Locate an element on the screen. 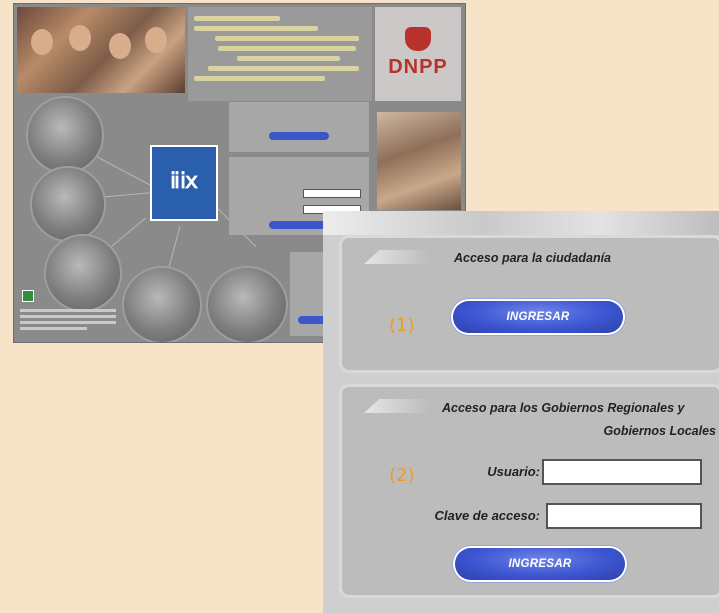  marker-1: (1) is located at coordinates (402, 325).